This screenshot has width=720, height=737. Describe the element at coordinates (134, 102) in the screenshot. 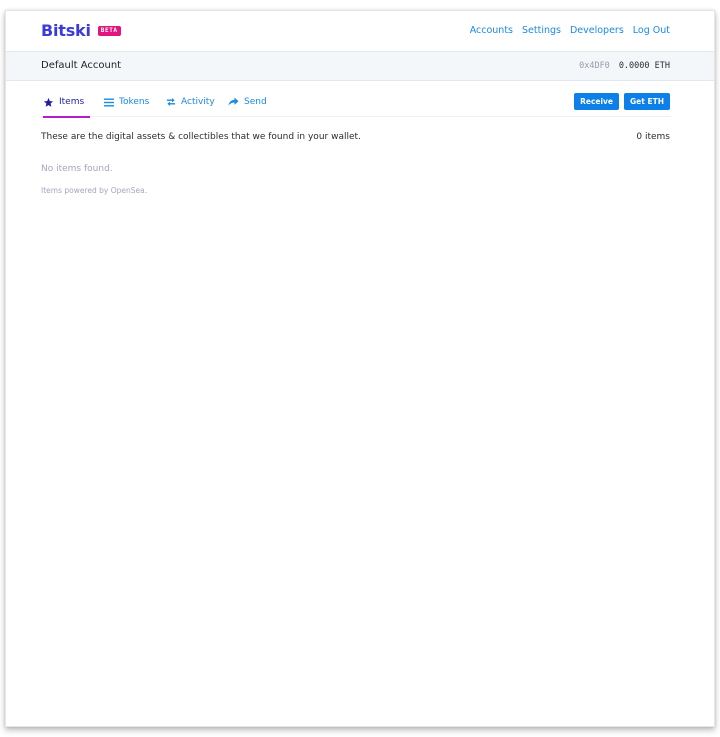

I see `tab-tokens-label: Tokens` at that location.